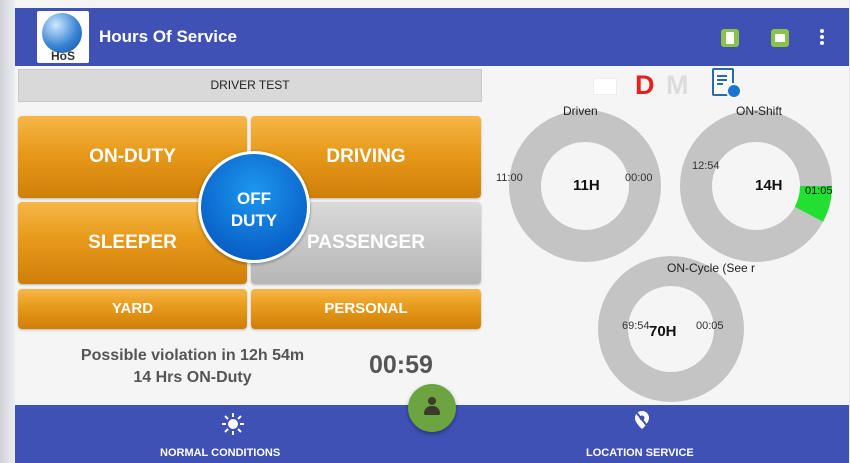 This screenshot has width=850, height=463. I want to click on oncycle-right-value: 00:05, so click(710, 326).